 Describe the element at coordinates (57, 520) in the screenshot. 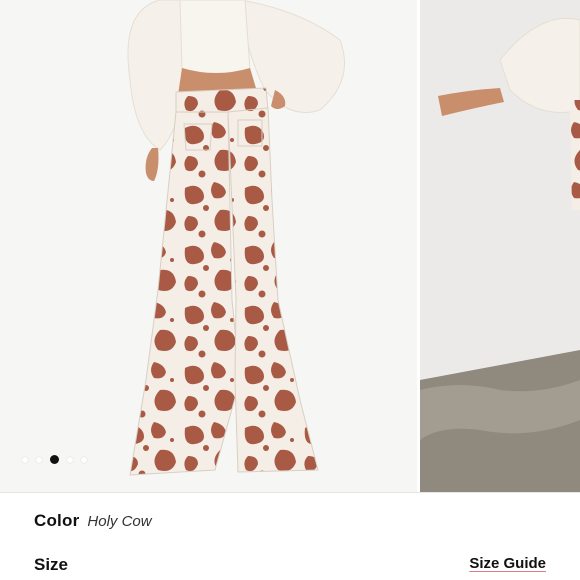

I see `color-label: Color` at that location.